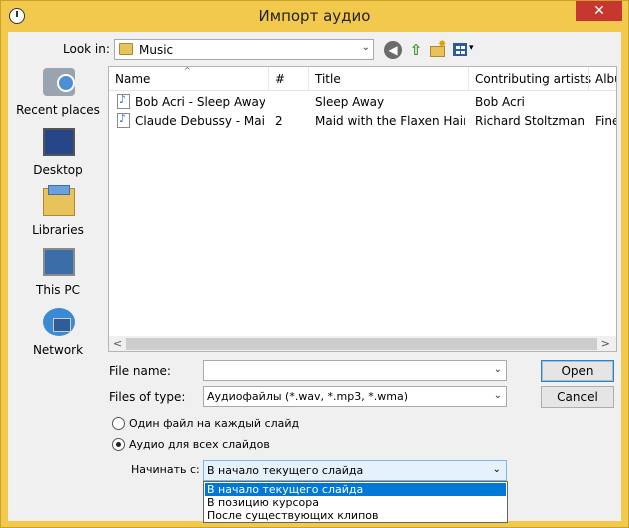  I want to click on radio-all-slides-label: Аудио для всех слайдов, so click(199, 444).